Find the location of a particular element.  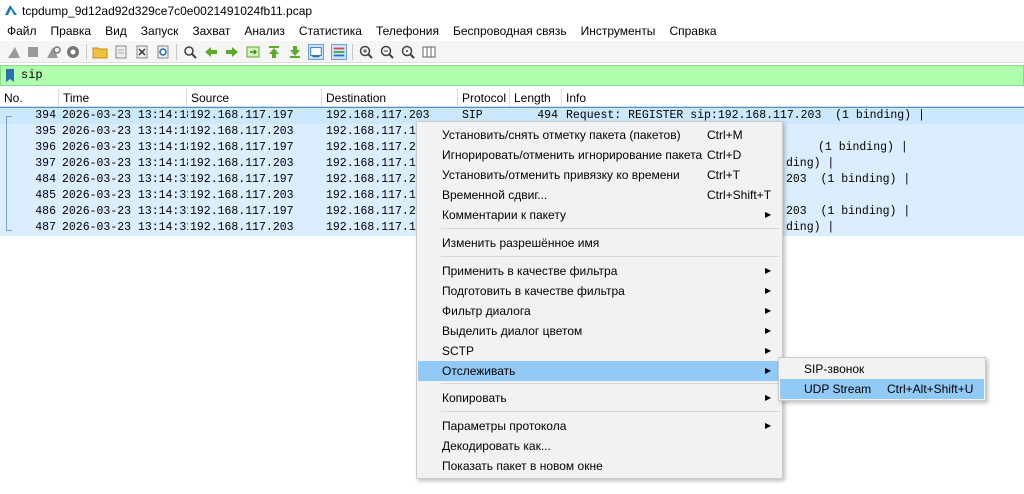

menu-separator is located at coordinates (610, 411).